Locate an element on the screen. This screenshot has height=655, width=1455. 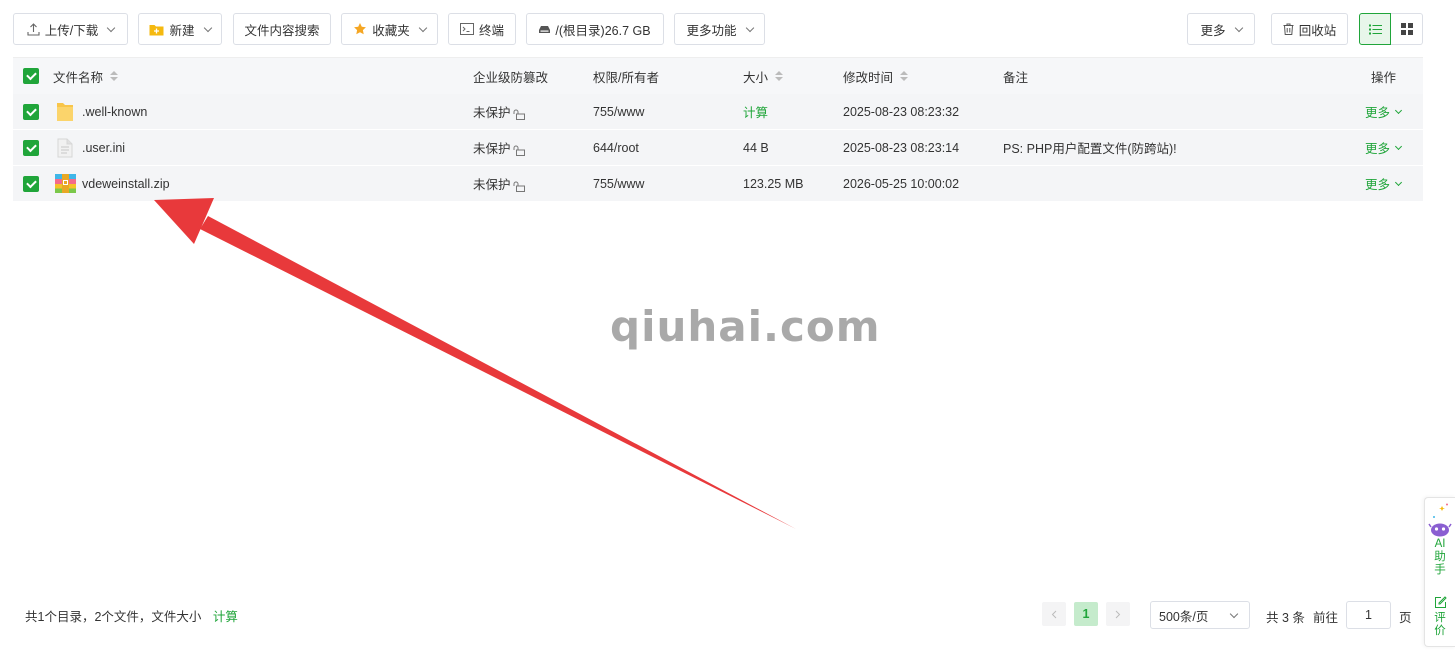
ai-assistant-button: AI助手 is located at coordinates (1440, 539).